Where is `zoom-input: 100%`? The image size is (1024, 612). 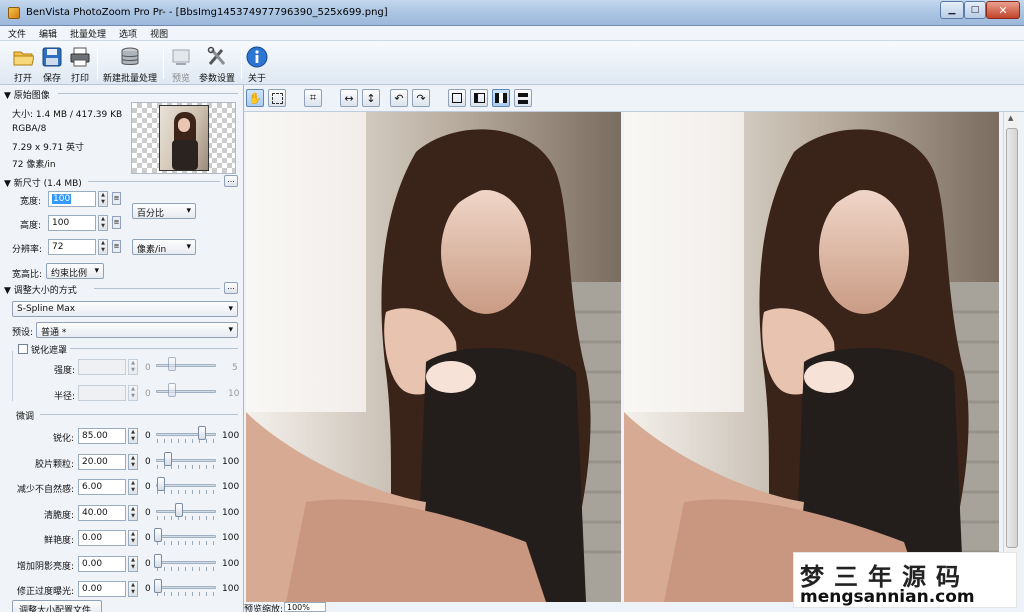 zoom-input: 100% is located at coordinates (305, 607).